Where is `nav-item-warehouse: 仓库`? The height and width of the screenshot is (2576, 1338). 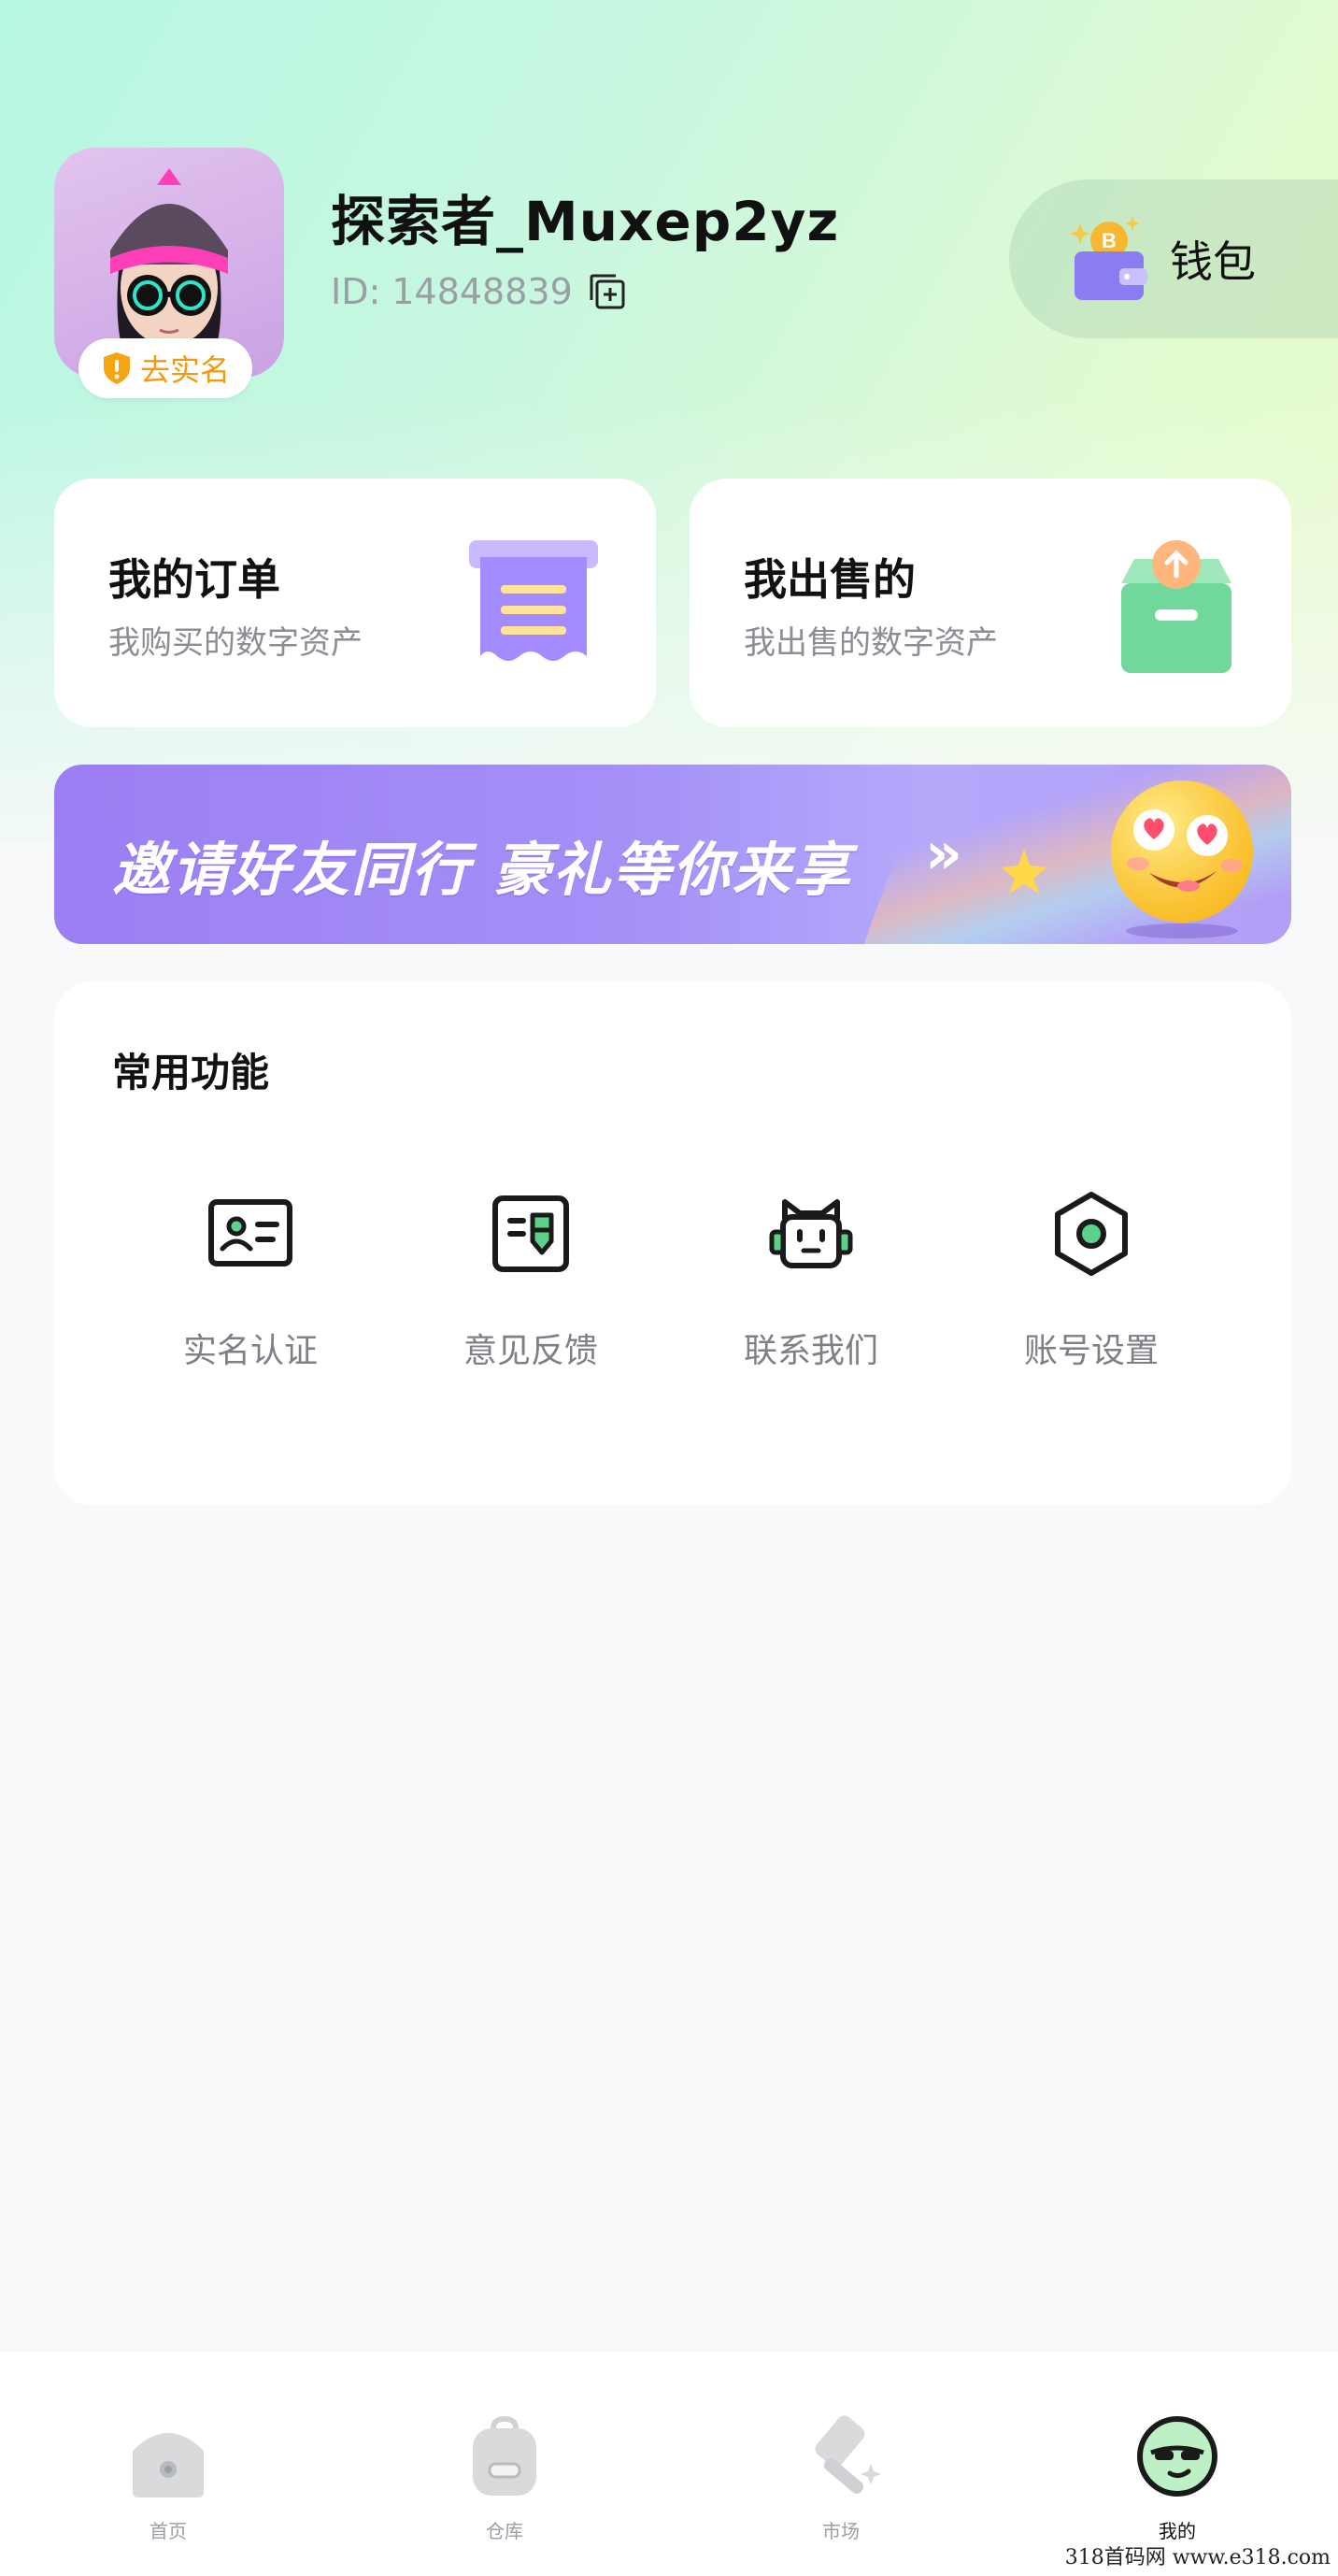
nav-item-warehouse: 仓库 is located at coordinates (504, 2477).